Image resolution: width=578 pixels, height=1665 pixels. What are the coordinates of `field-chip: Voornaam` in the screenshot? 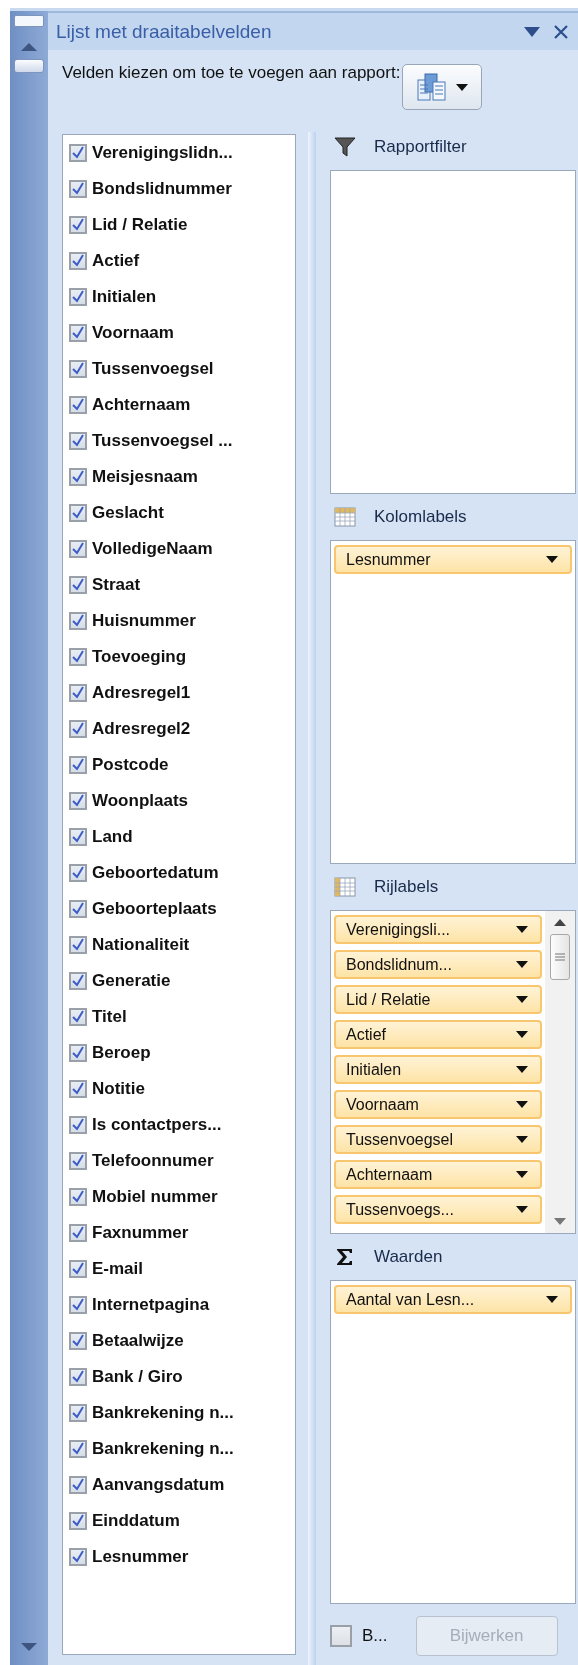 It's located at (438, 1104).